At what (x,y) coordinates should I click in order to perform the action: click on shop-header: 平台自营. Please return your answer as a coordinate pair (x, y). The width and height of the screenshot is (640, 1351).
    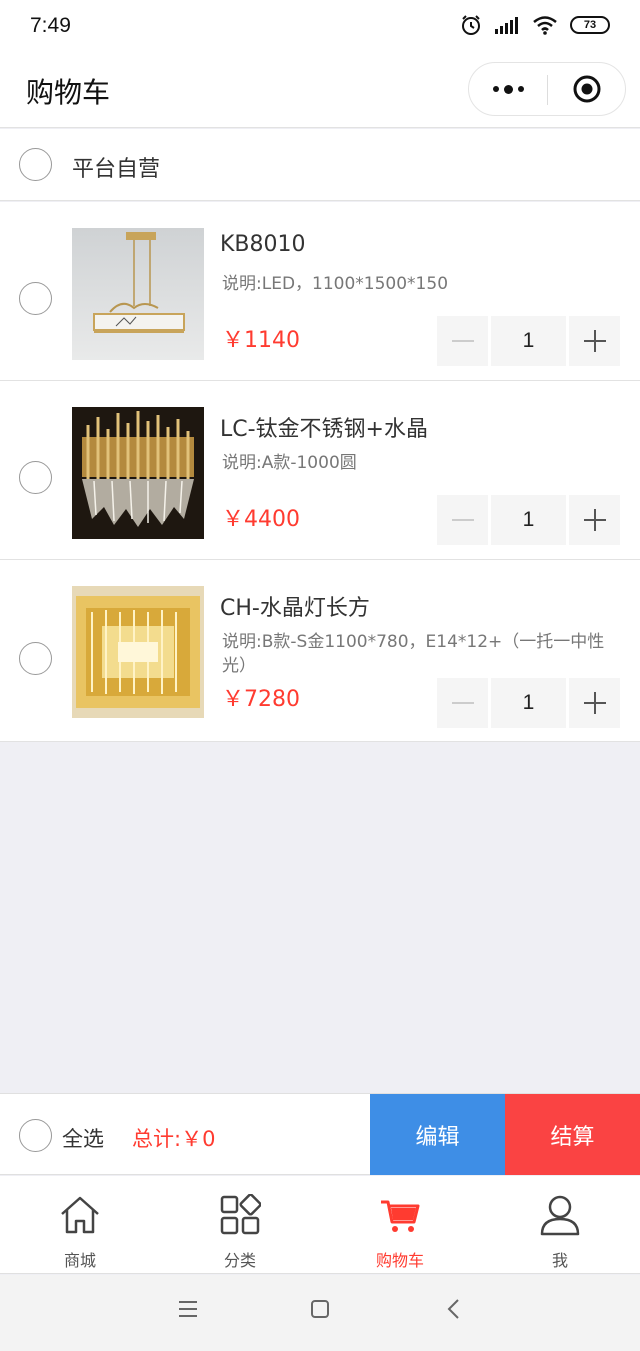
    Looking at the image, I should click on (320, 165).